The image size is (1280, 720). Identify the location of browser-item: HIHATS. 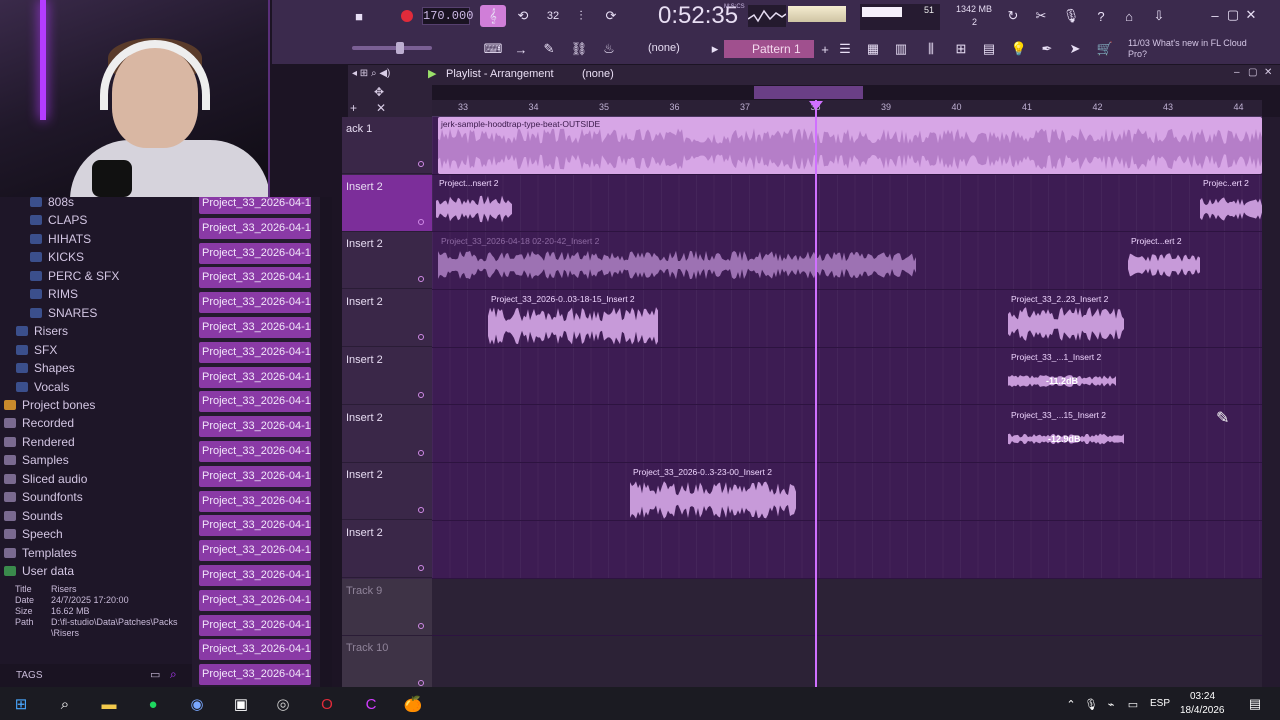
(60, 239).